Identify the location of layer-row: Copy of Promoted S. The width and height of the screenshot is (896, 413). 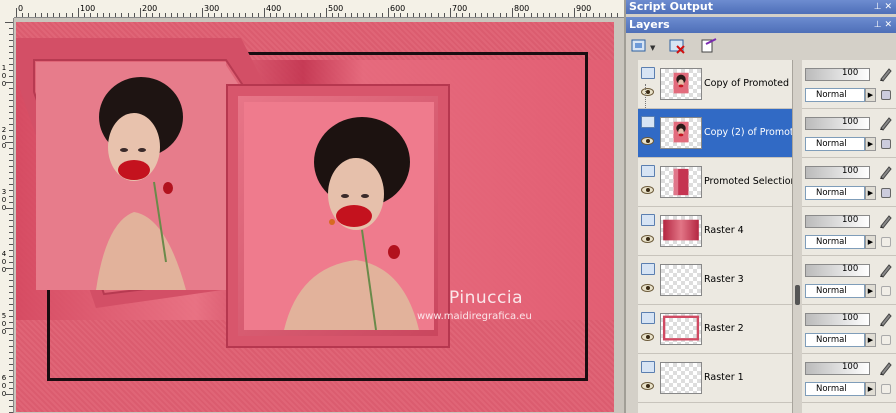
(715, 87).